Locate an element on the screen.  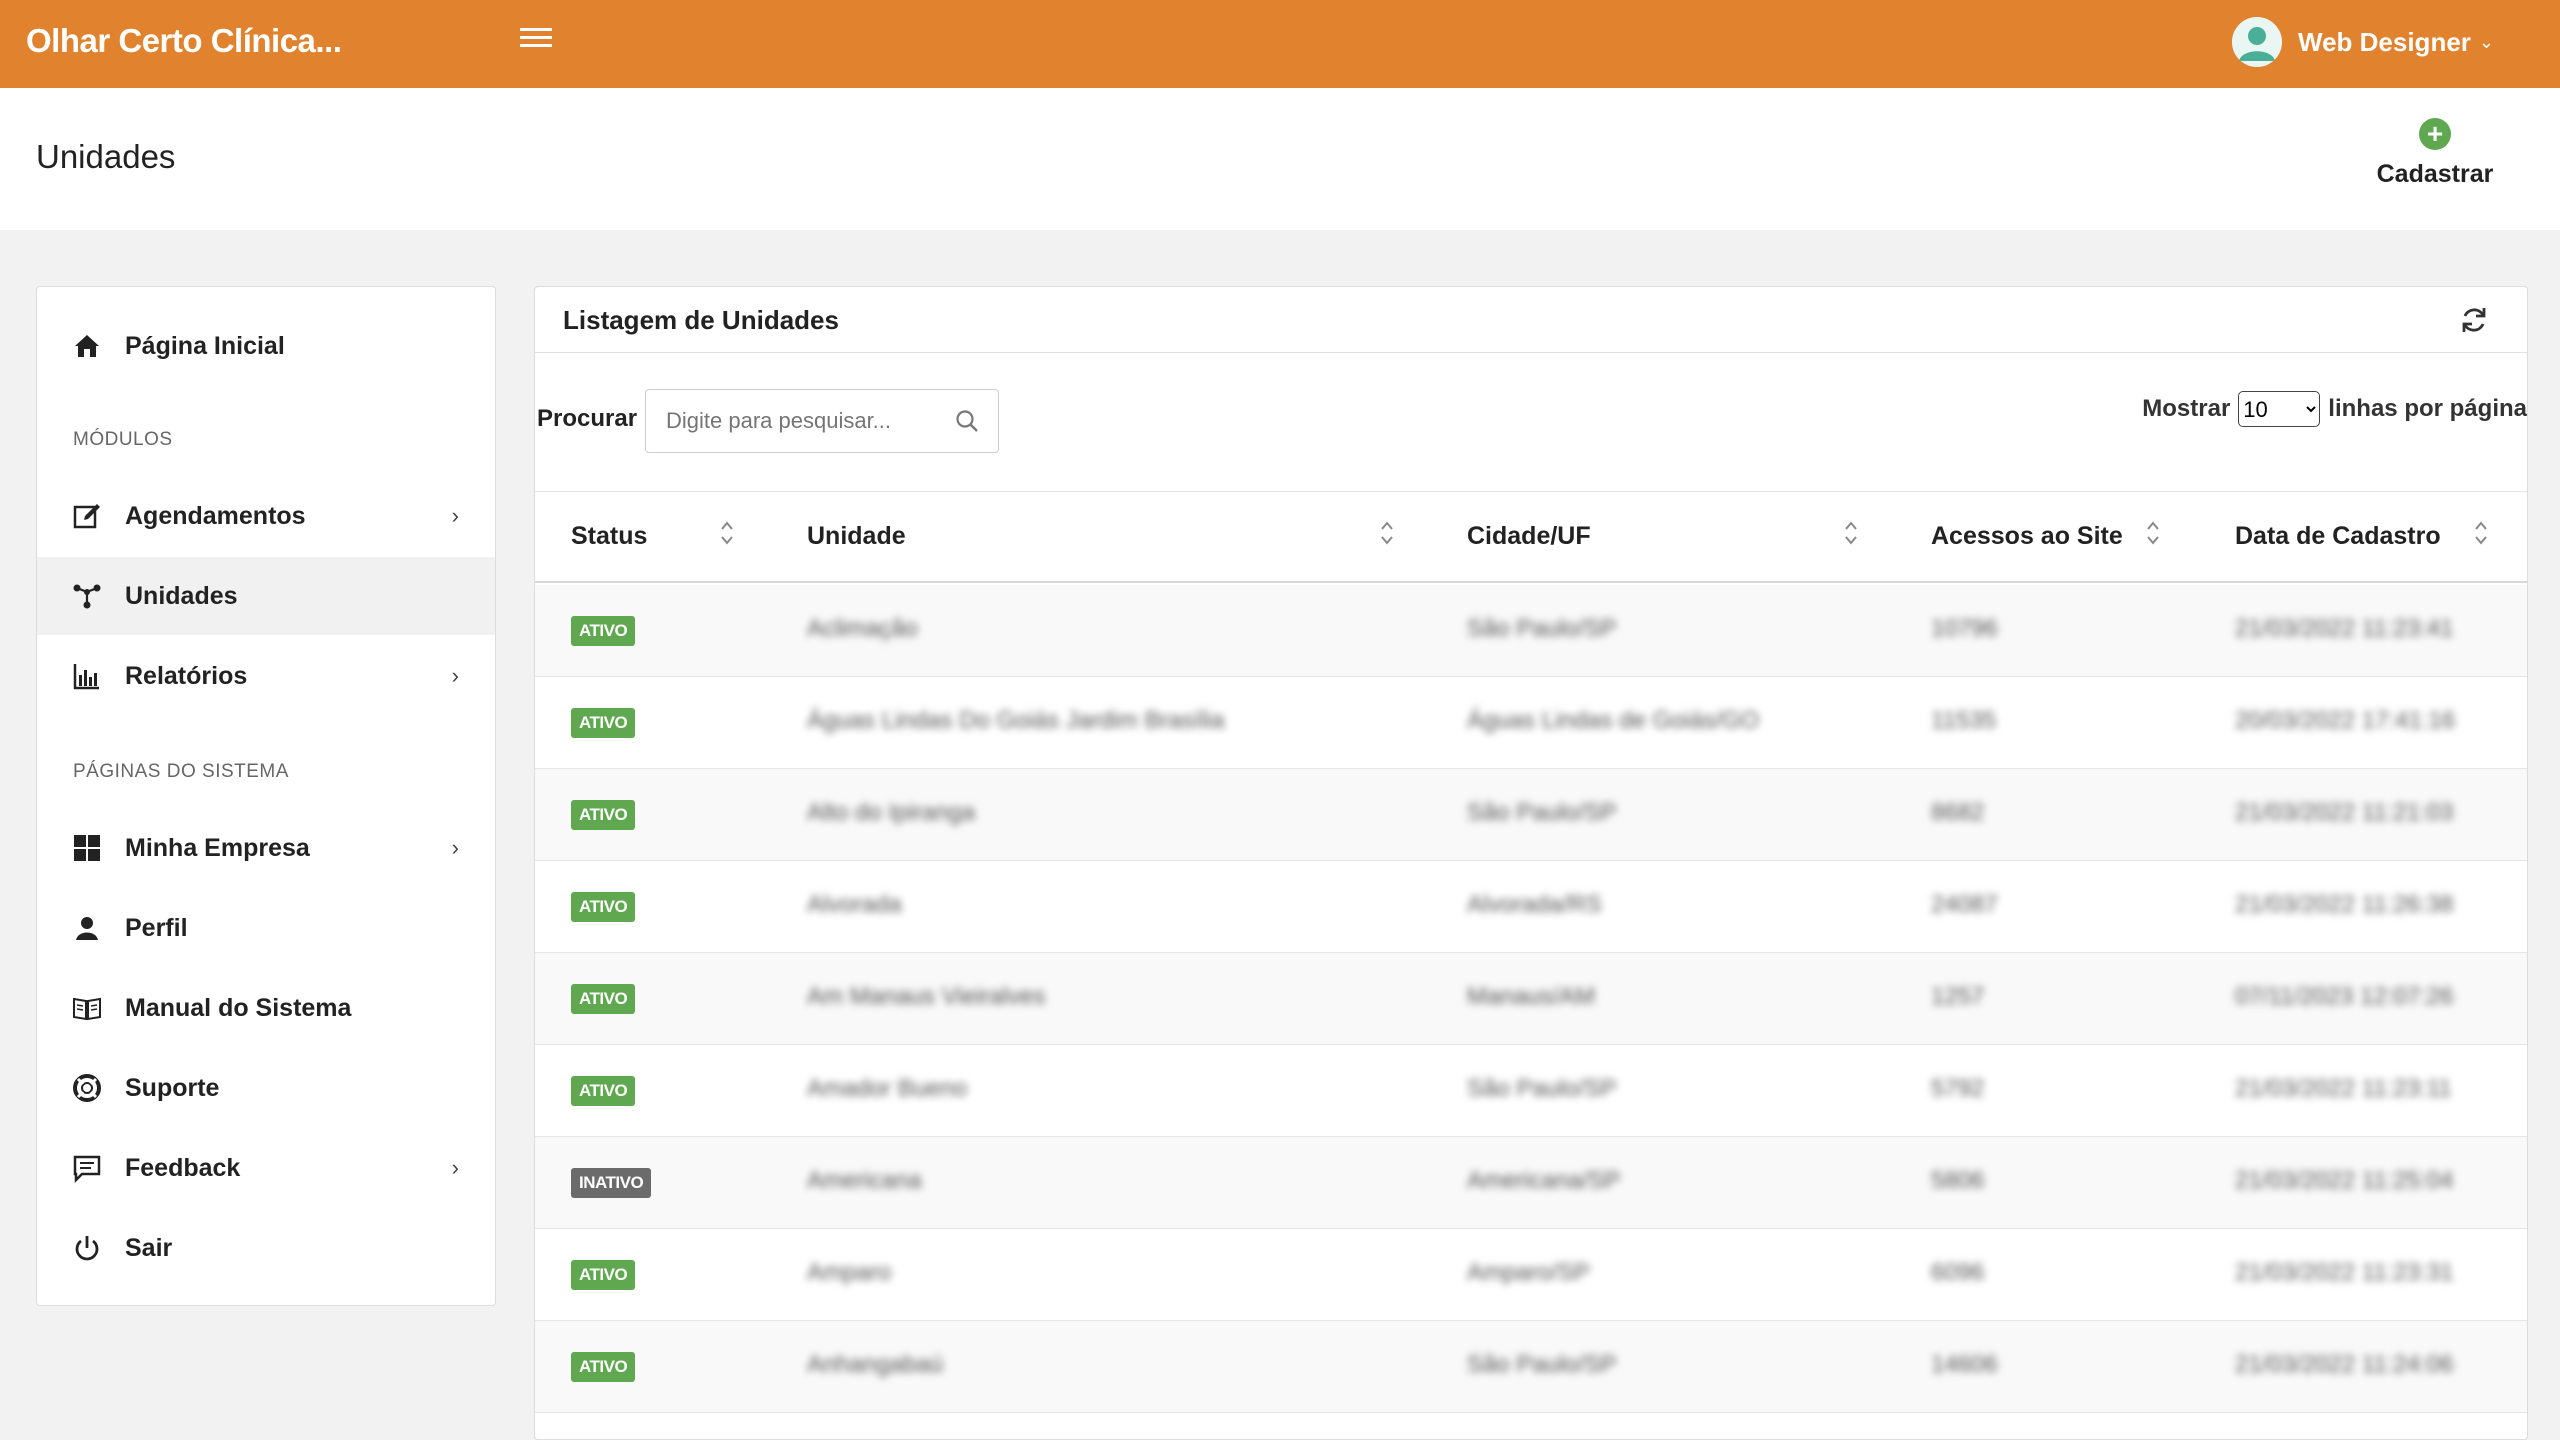
plus-circle-icon: + is located at coordinates (2435, 134).